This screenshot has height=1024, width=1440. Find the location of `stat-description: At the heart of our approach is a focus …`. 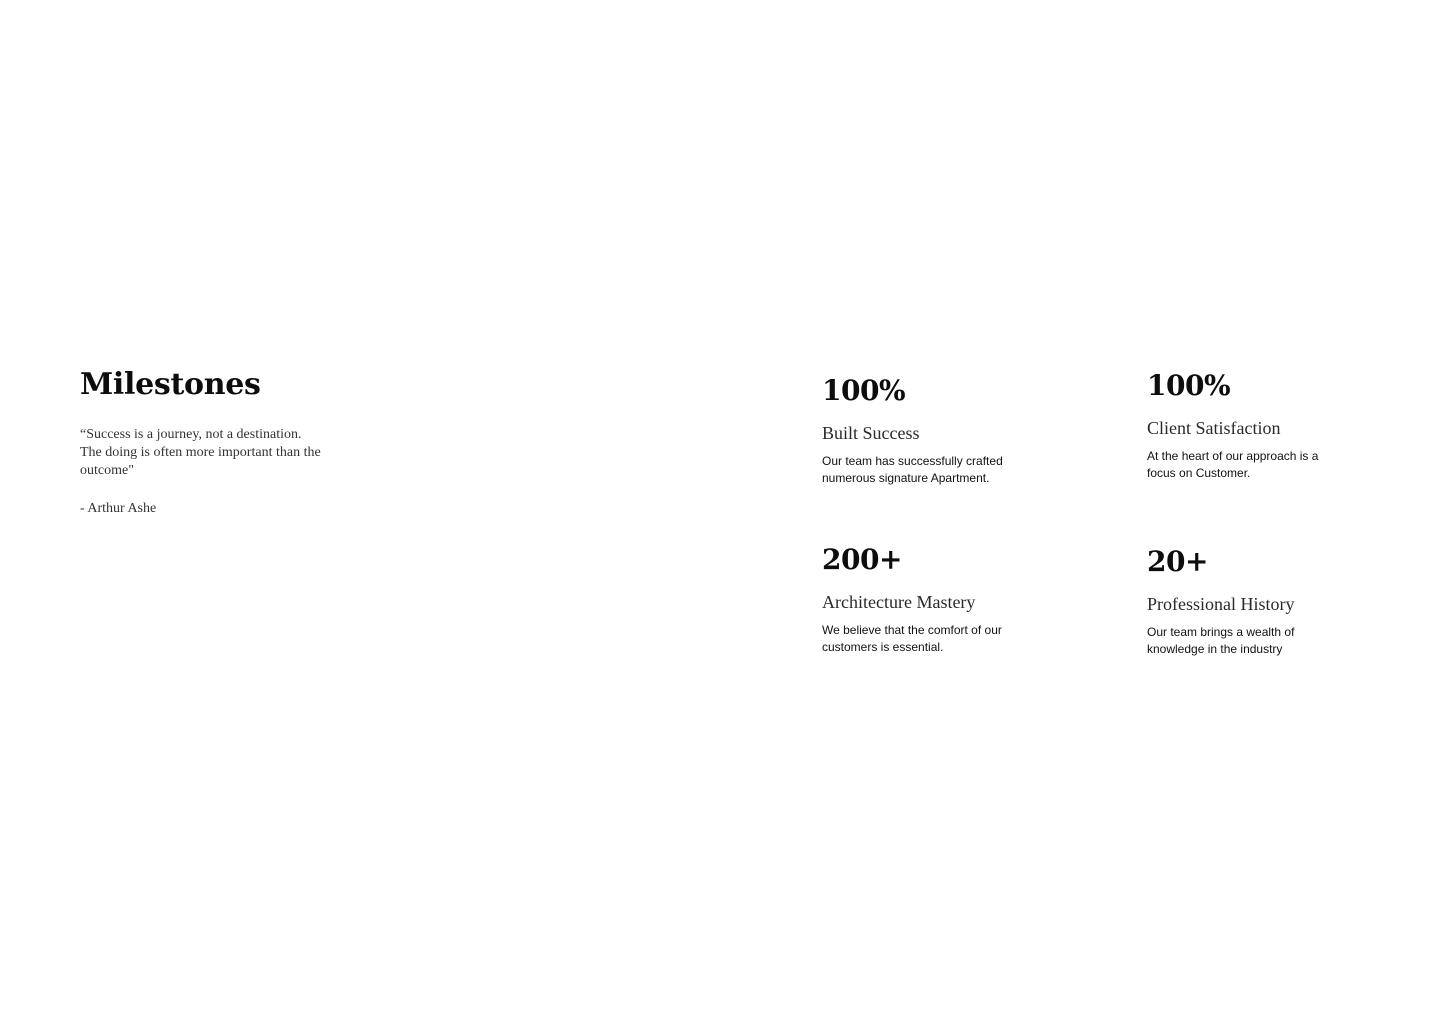

stat-description: At the heart of our approach is a focus … is located at coordinates (1233, 464).